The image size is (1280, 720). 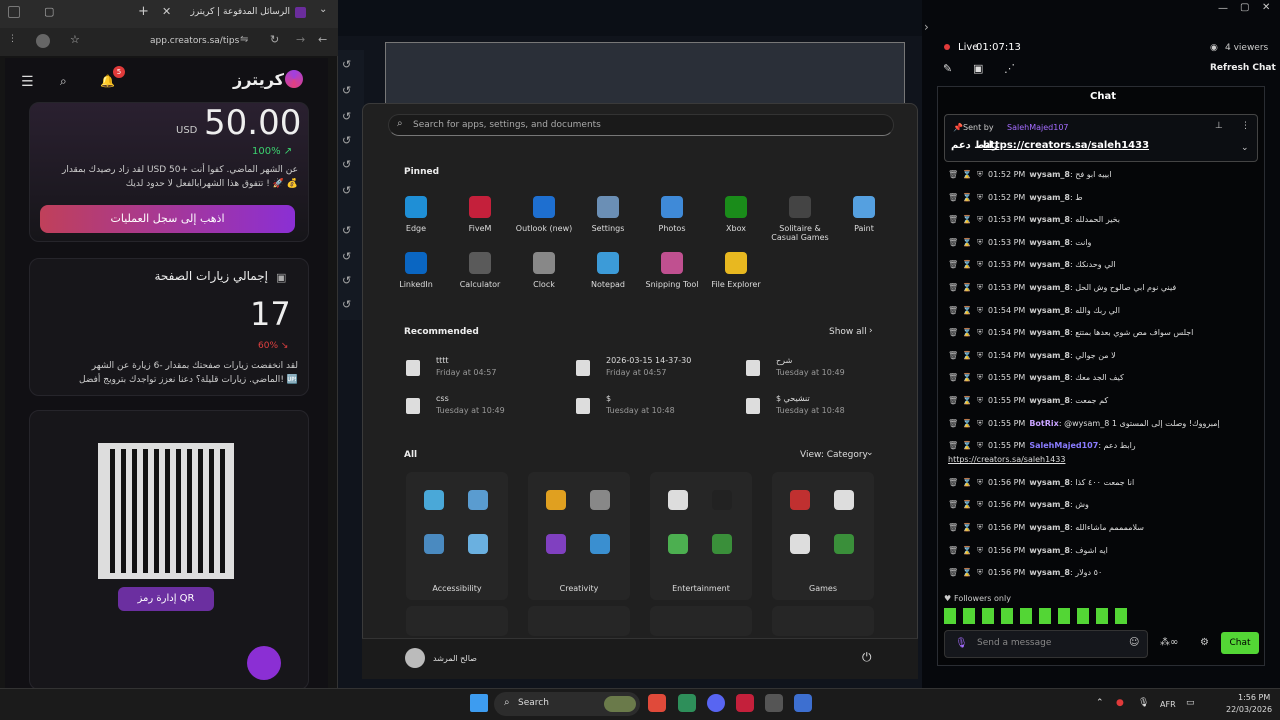 I want to click on show-all-button: Show all, so click(x=848, y=332).